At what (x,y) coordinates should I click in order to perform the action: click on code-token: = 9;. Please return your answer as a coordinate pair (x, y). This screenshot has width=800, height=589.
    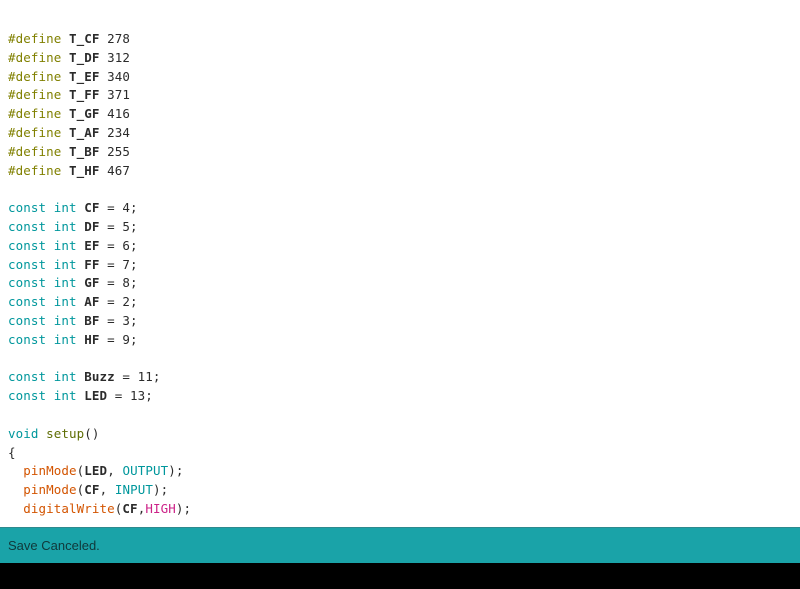
    Looking at the image, I should click on (118, 339).